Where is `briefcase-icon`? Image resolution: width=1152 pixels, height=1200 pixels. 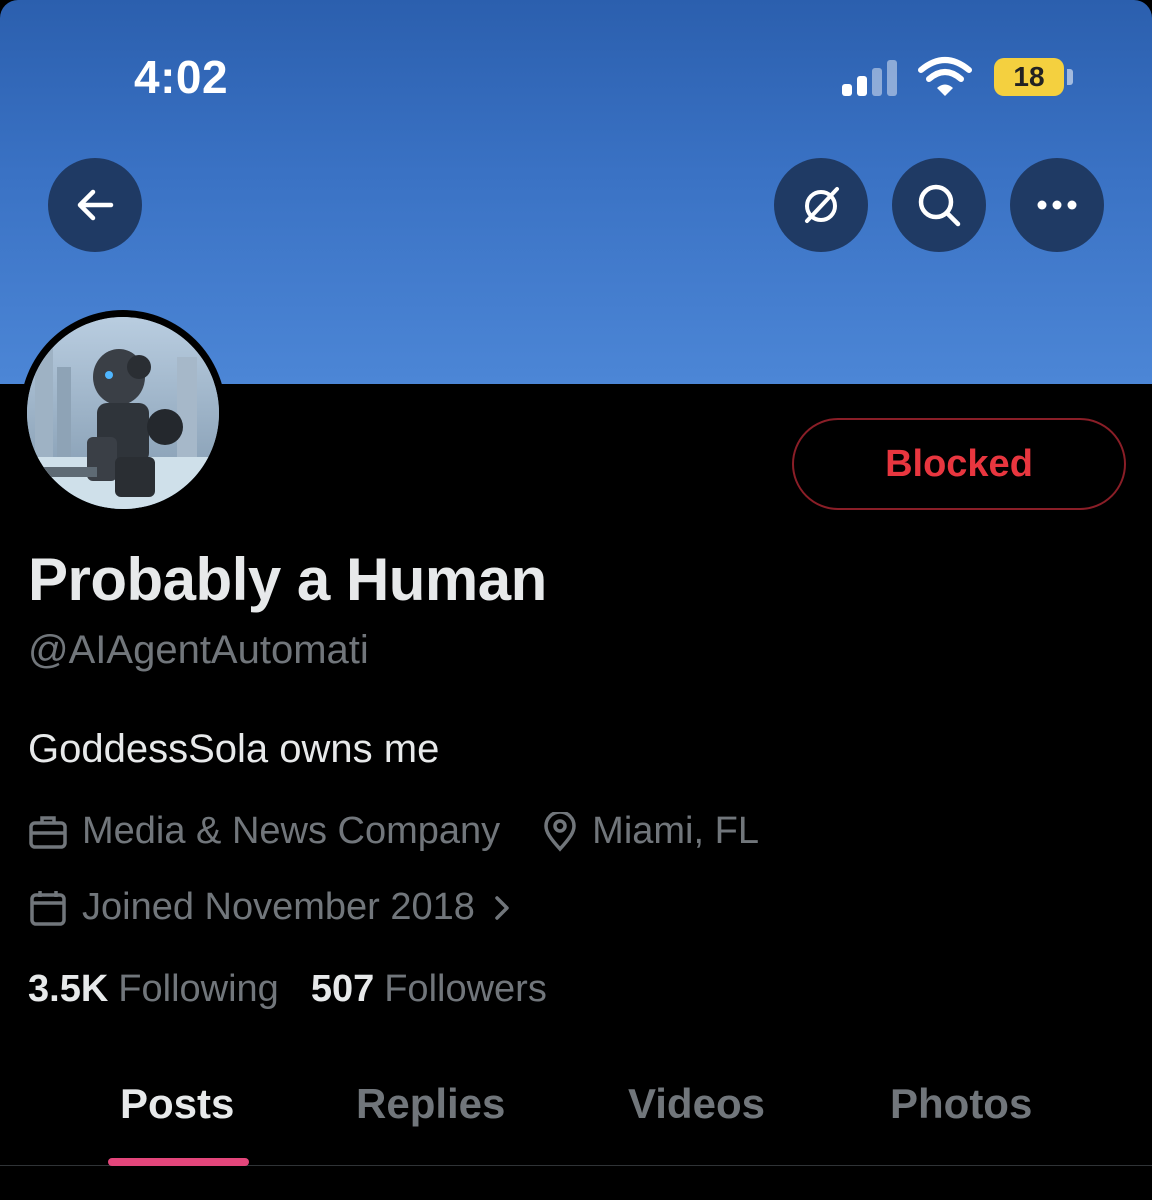 briefcase-icon is located at coordinates (48, 832).